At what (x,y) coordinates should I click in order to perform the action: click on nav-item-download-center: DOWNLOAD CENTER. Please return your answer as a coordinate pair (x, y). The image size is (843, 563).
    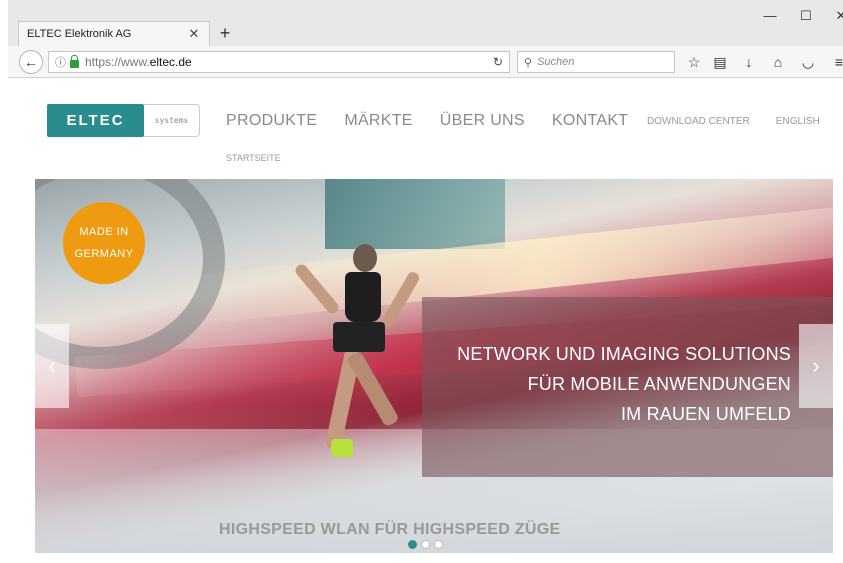
    Looking at the image, I should click on (698, 121).